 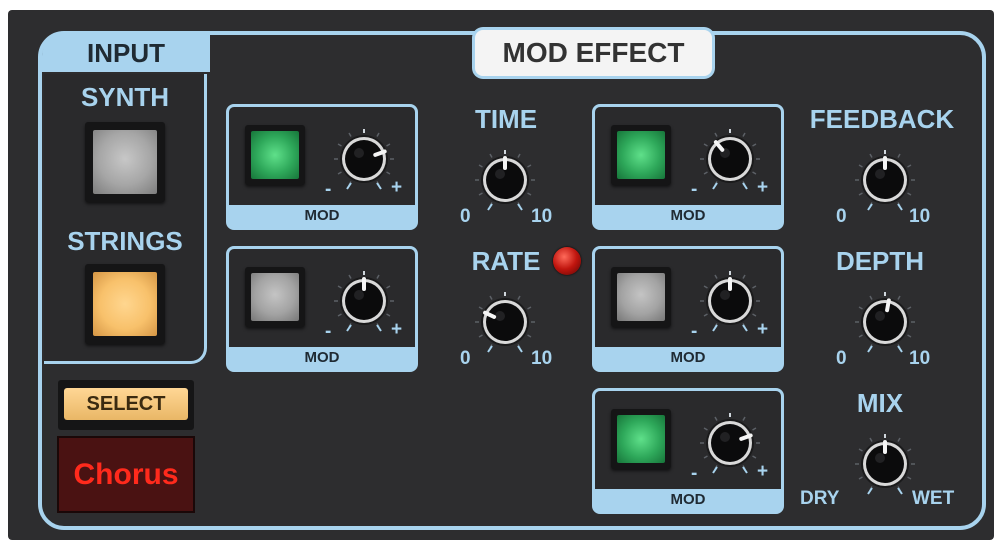 I want to click on synth-button-face, so click(x=125, y=162).